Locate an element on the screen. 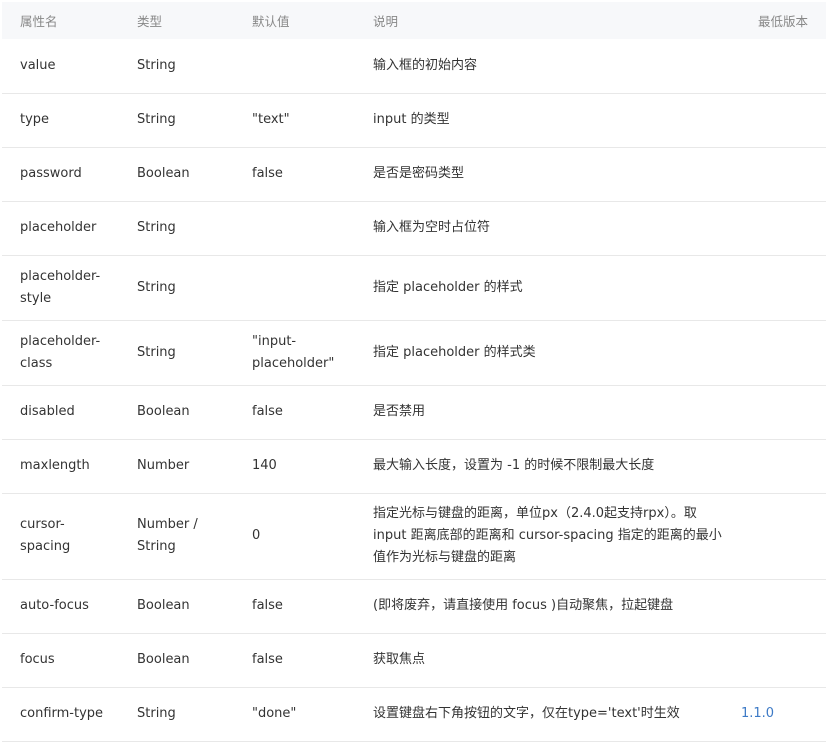 This screenshot has height=743, width=830. cell-default: 140 is located at coordinates (294, 466).